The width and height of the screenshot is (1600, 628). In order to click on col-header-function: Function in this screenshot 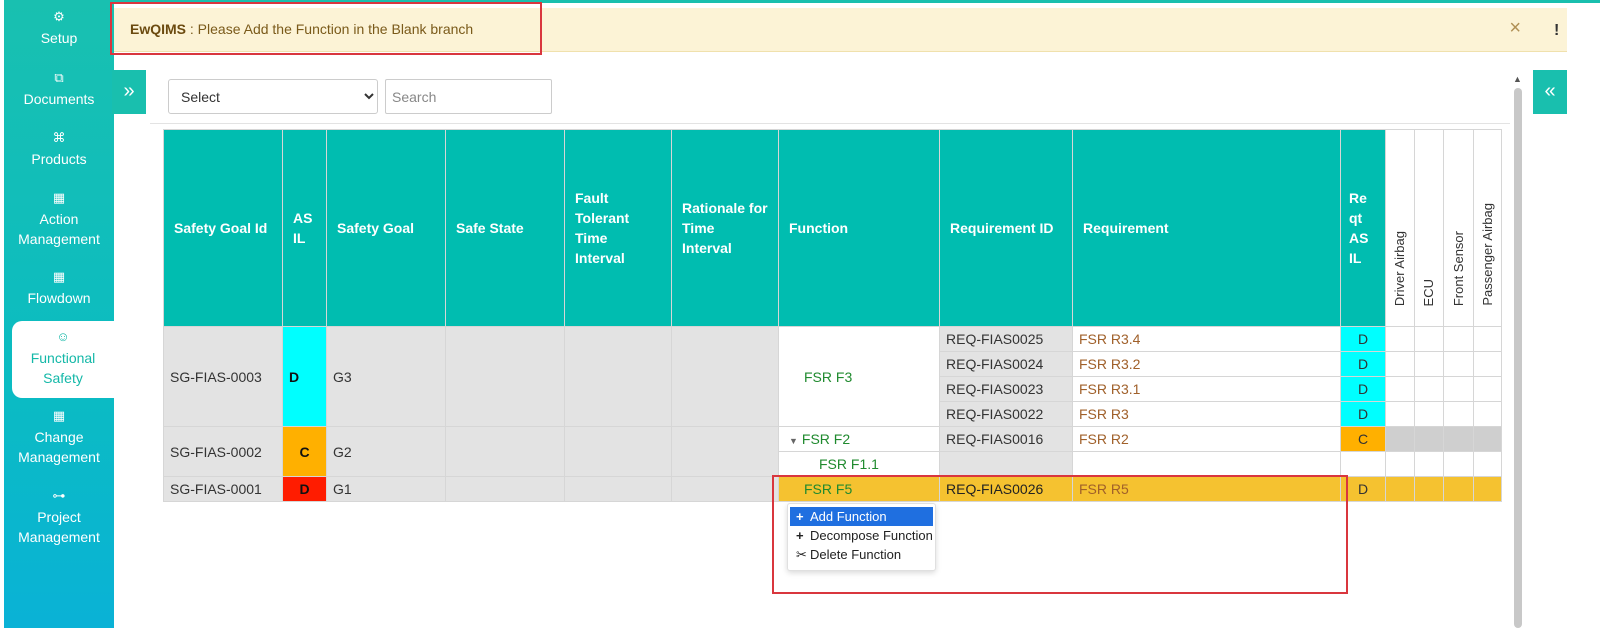, I will do `click(859, 228)`.